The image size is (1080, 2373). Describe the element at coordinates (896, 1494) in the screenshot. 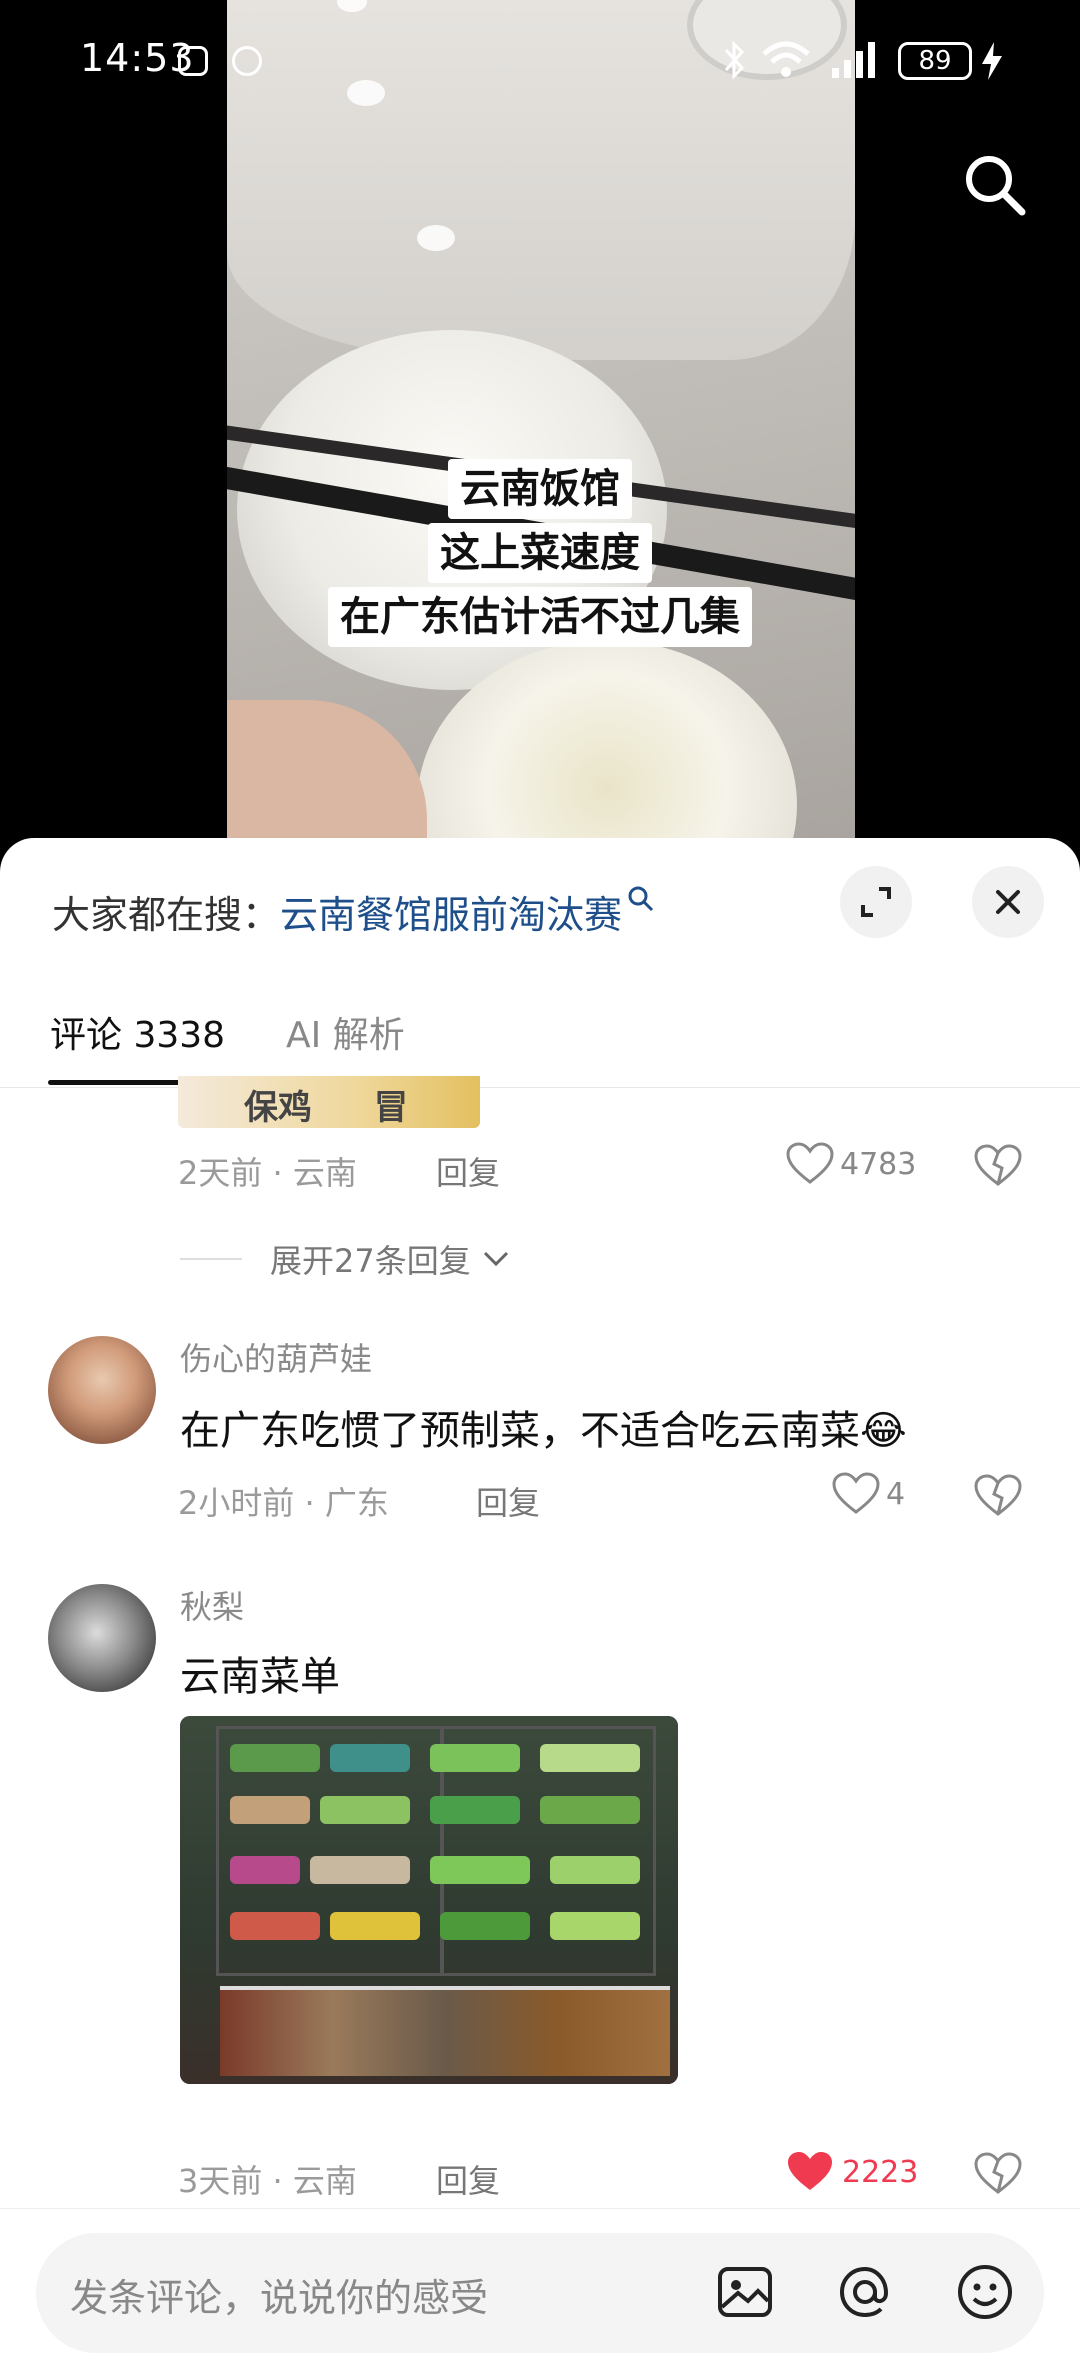

I see `like-count: 4` at that location.